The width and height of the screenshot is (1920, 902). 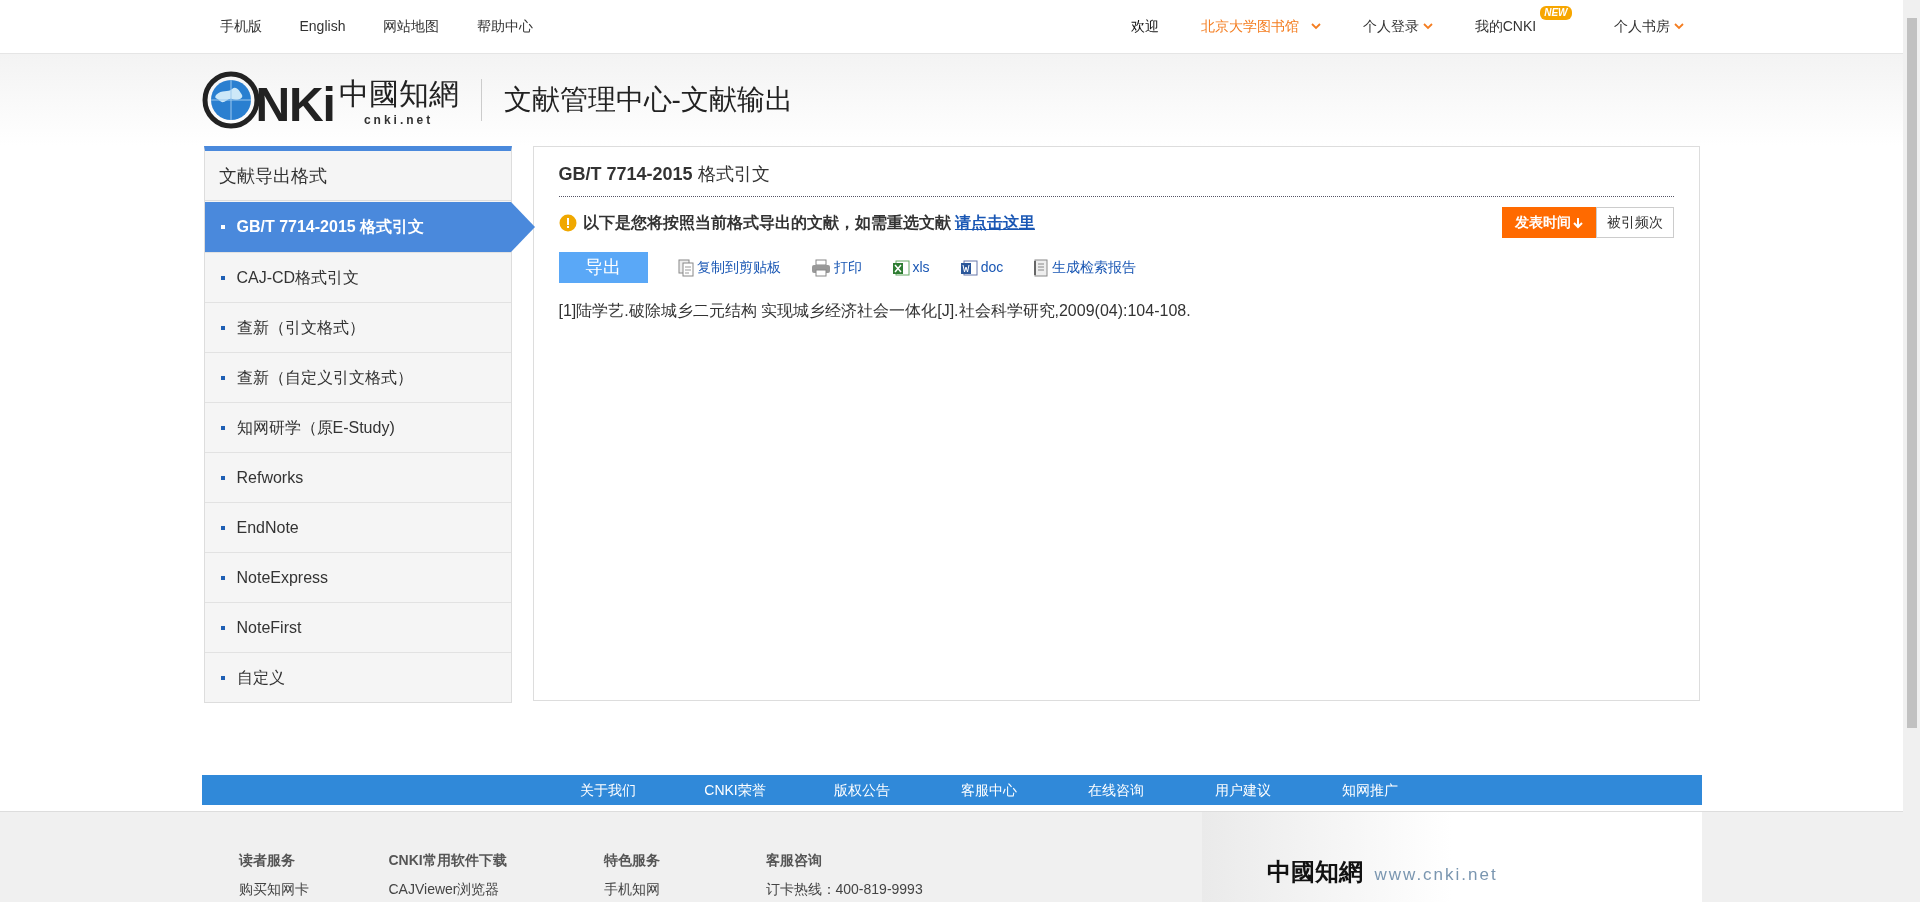 What do you see at coordinates (1648, 26) in the screenshot?
I see `user-menu: 个人书房` at bounding box center [1648, 26].